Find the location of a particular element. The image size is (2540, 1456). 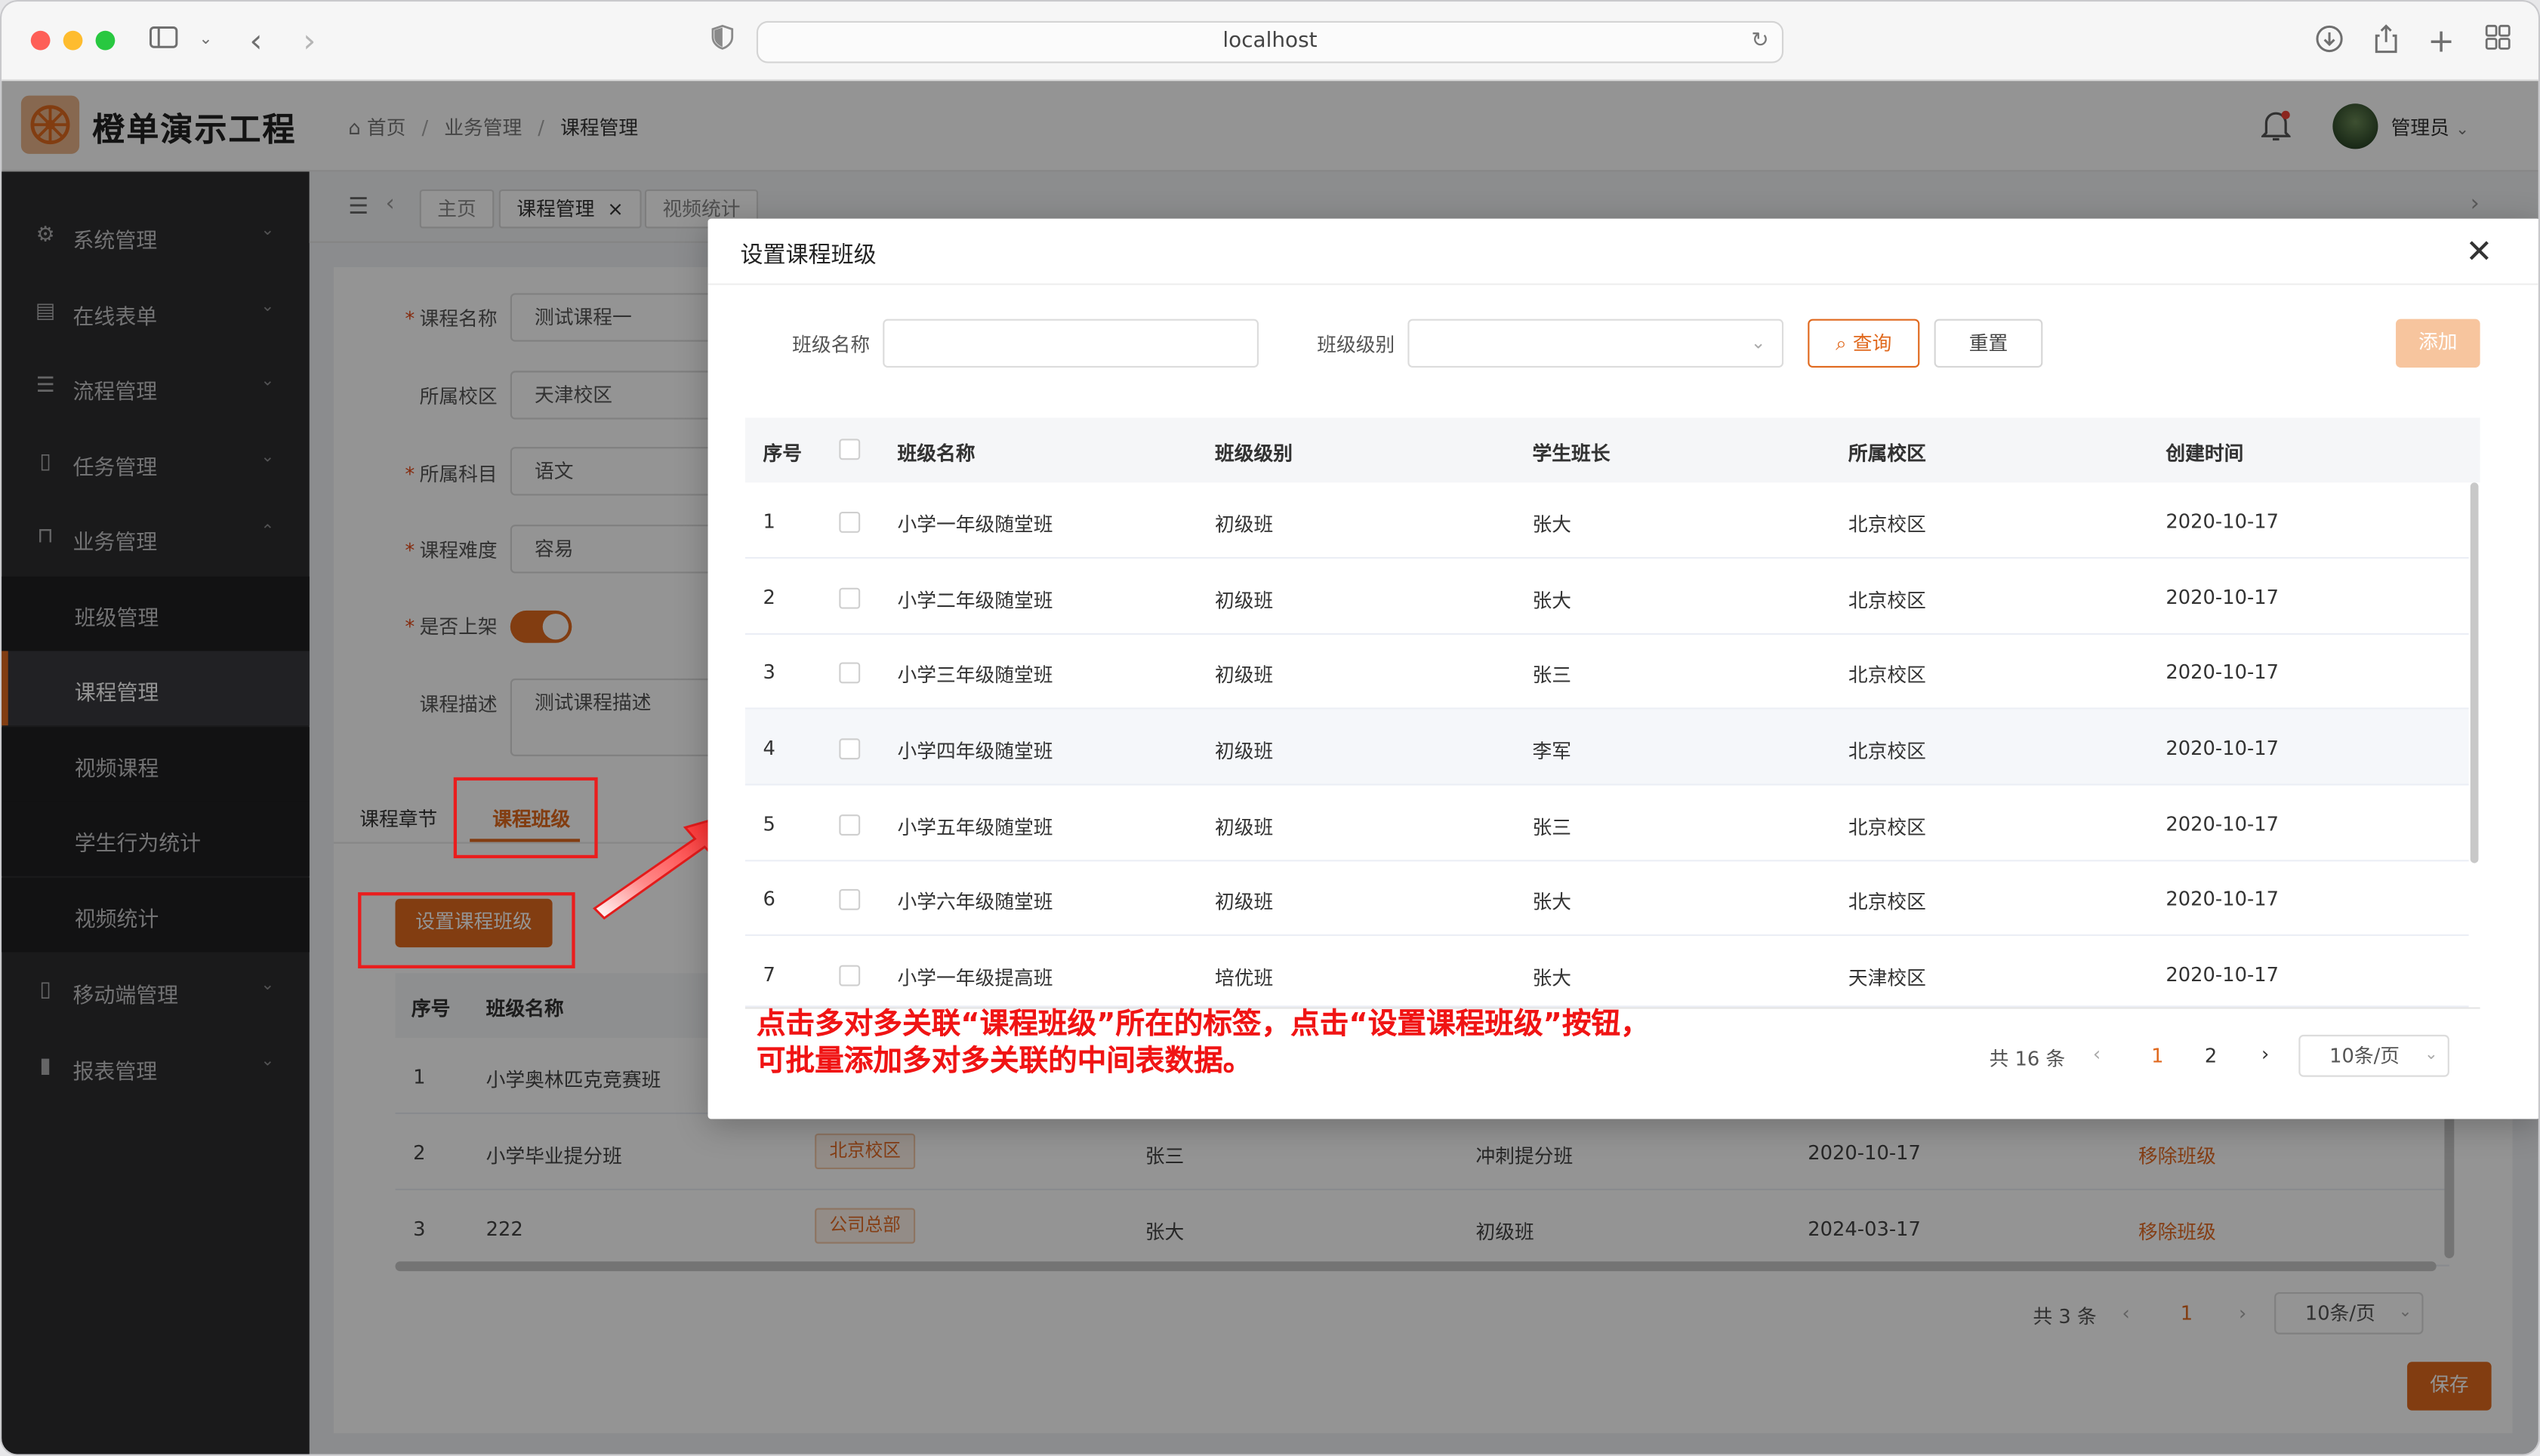

row-class-name: 小学四年级随堂班 is located at coordinates (975, 751).